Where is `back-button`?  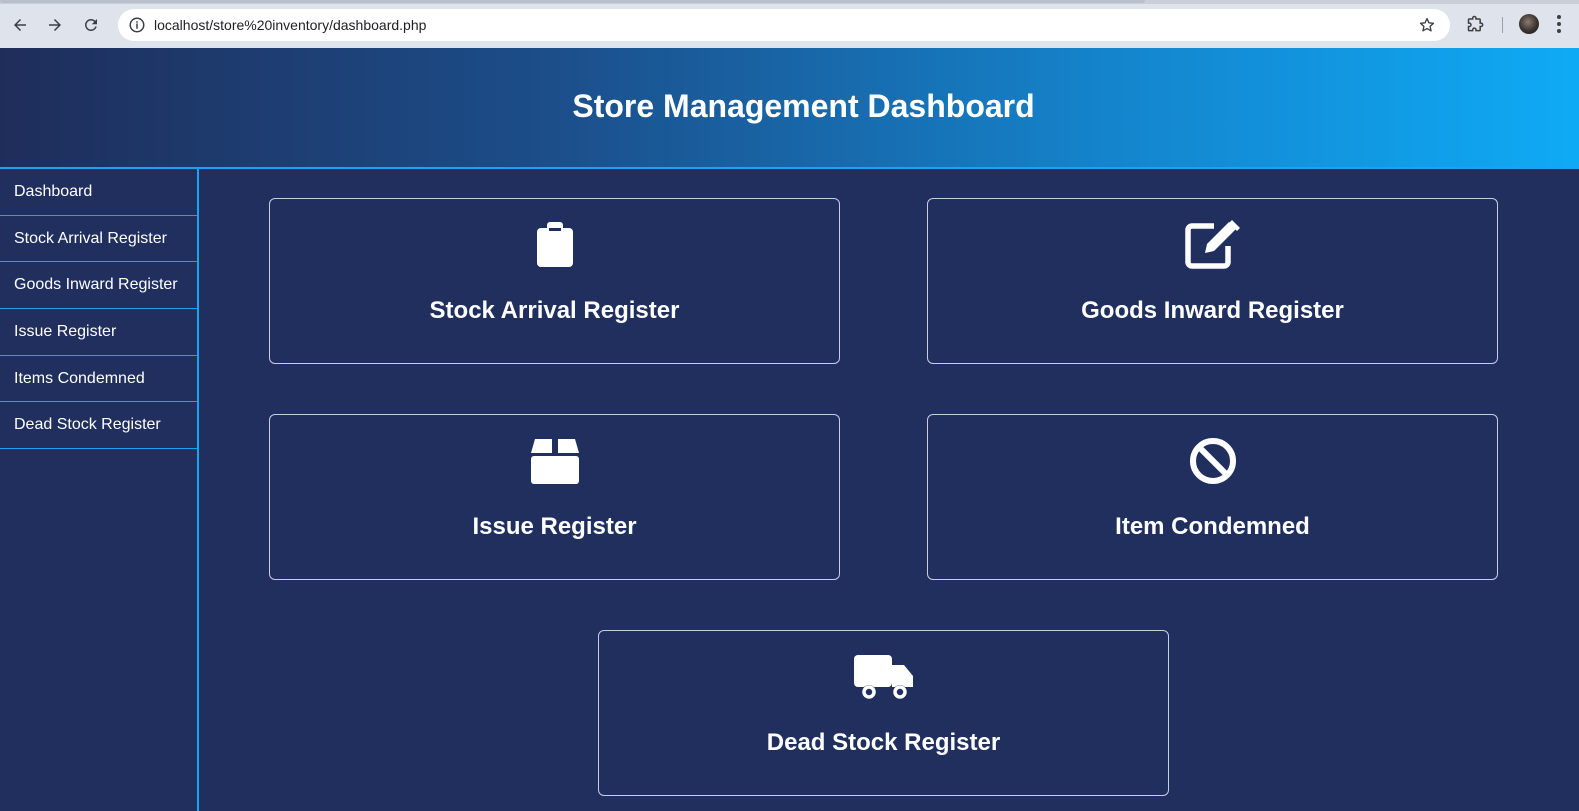
back-button is located at coordinates (20, 25).